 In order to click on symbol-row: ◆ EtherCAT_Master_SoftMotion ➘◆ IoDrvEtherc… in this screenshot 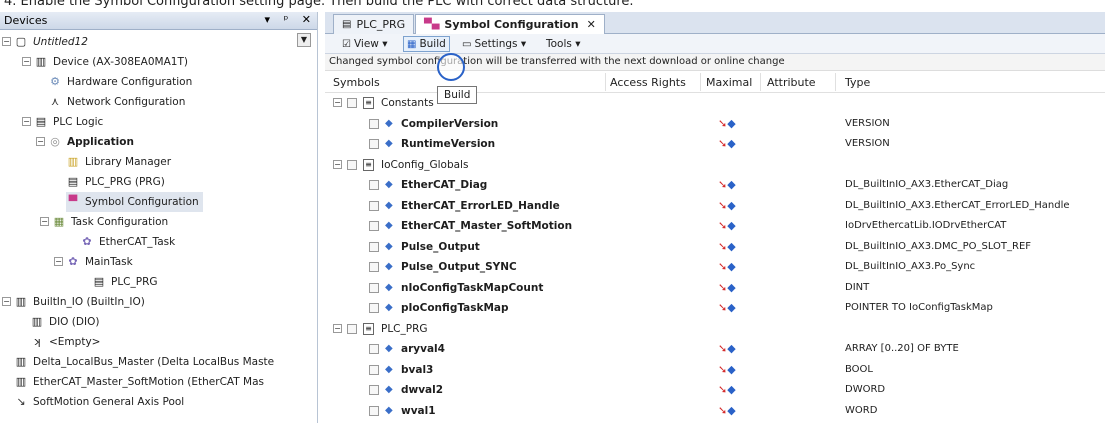, I will do `click(715, 226)`.